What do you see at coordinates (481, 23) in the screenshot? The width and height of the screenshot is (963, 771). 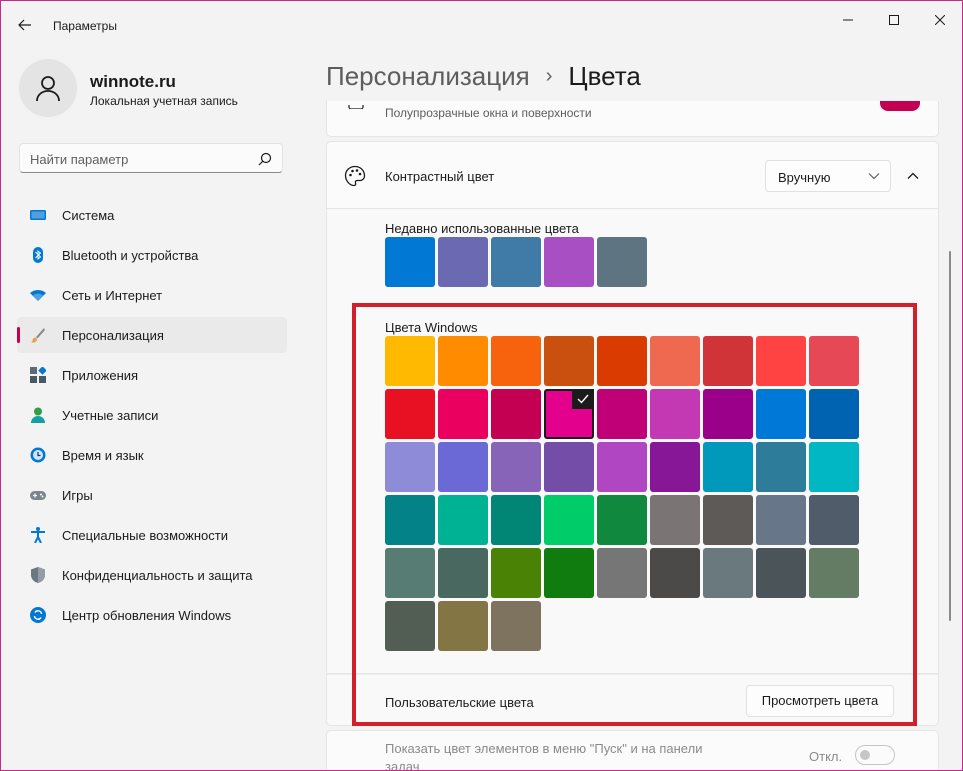 I see `title-bar: Параметры` at bounding box center [481, 23].